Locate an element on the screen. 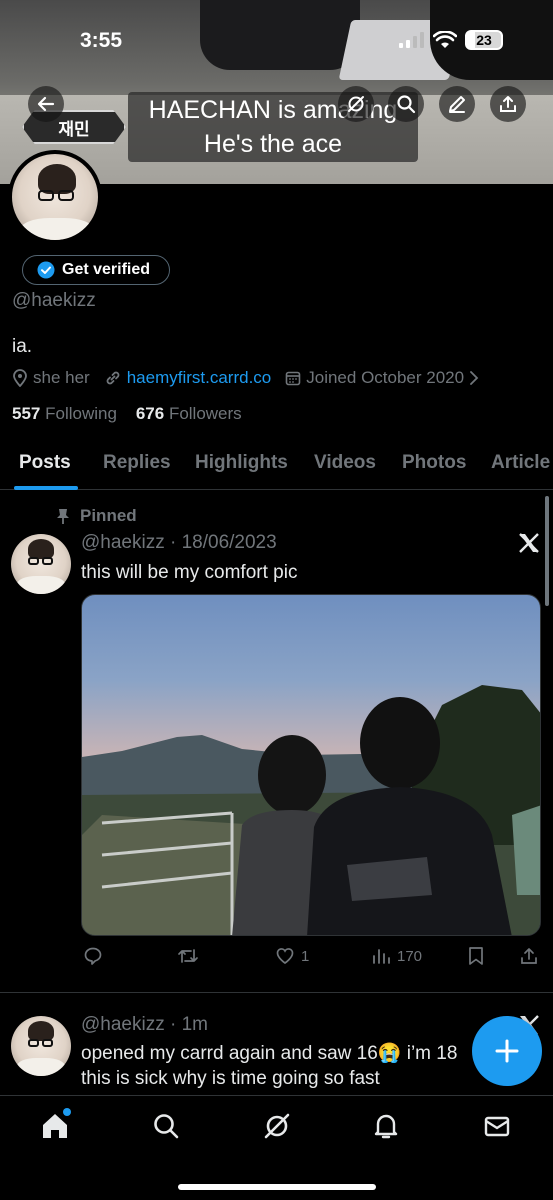 Image resolution: width=553 pixels, height=1200 pixels. post-header: @haekizz · 18/06/2023 is located at coordinates (179, 542).